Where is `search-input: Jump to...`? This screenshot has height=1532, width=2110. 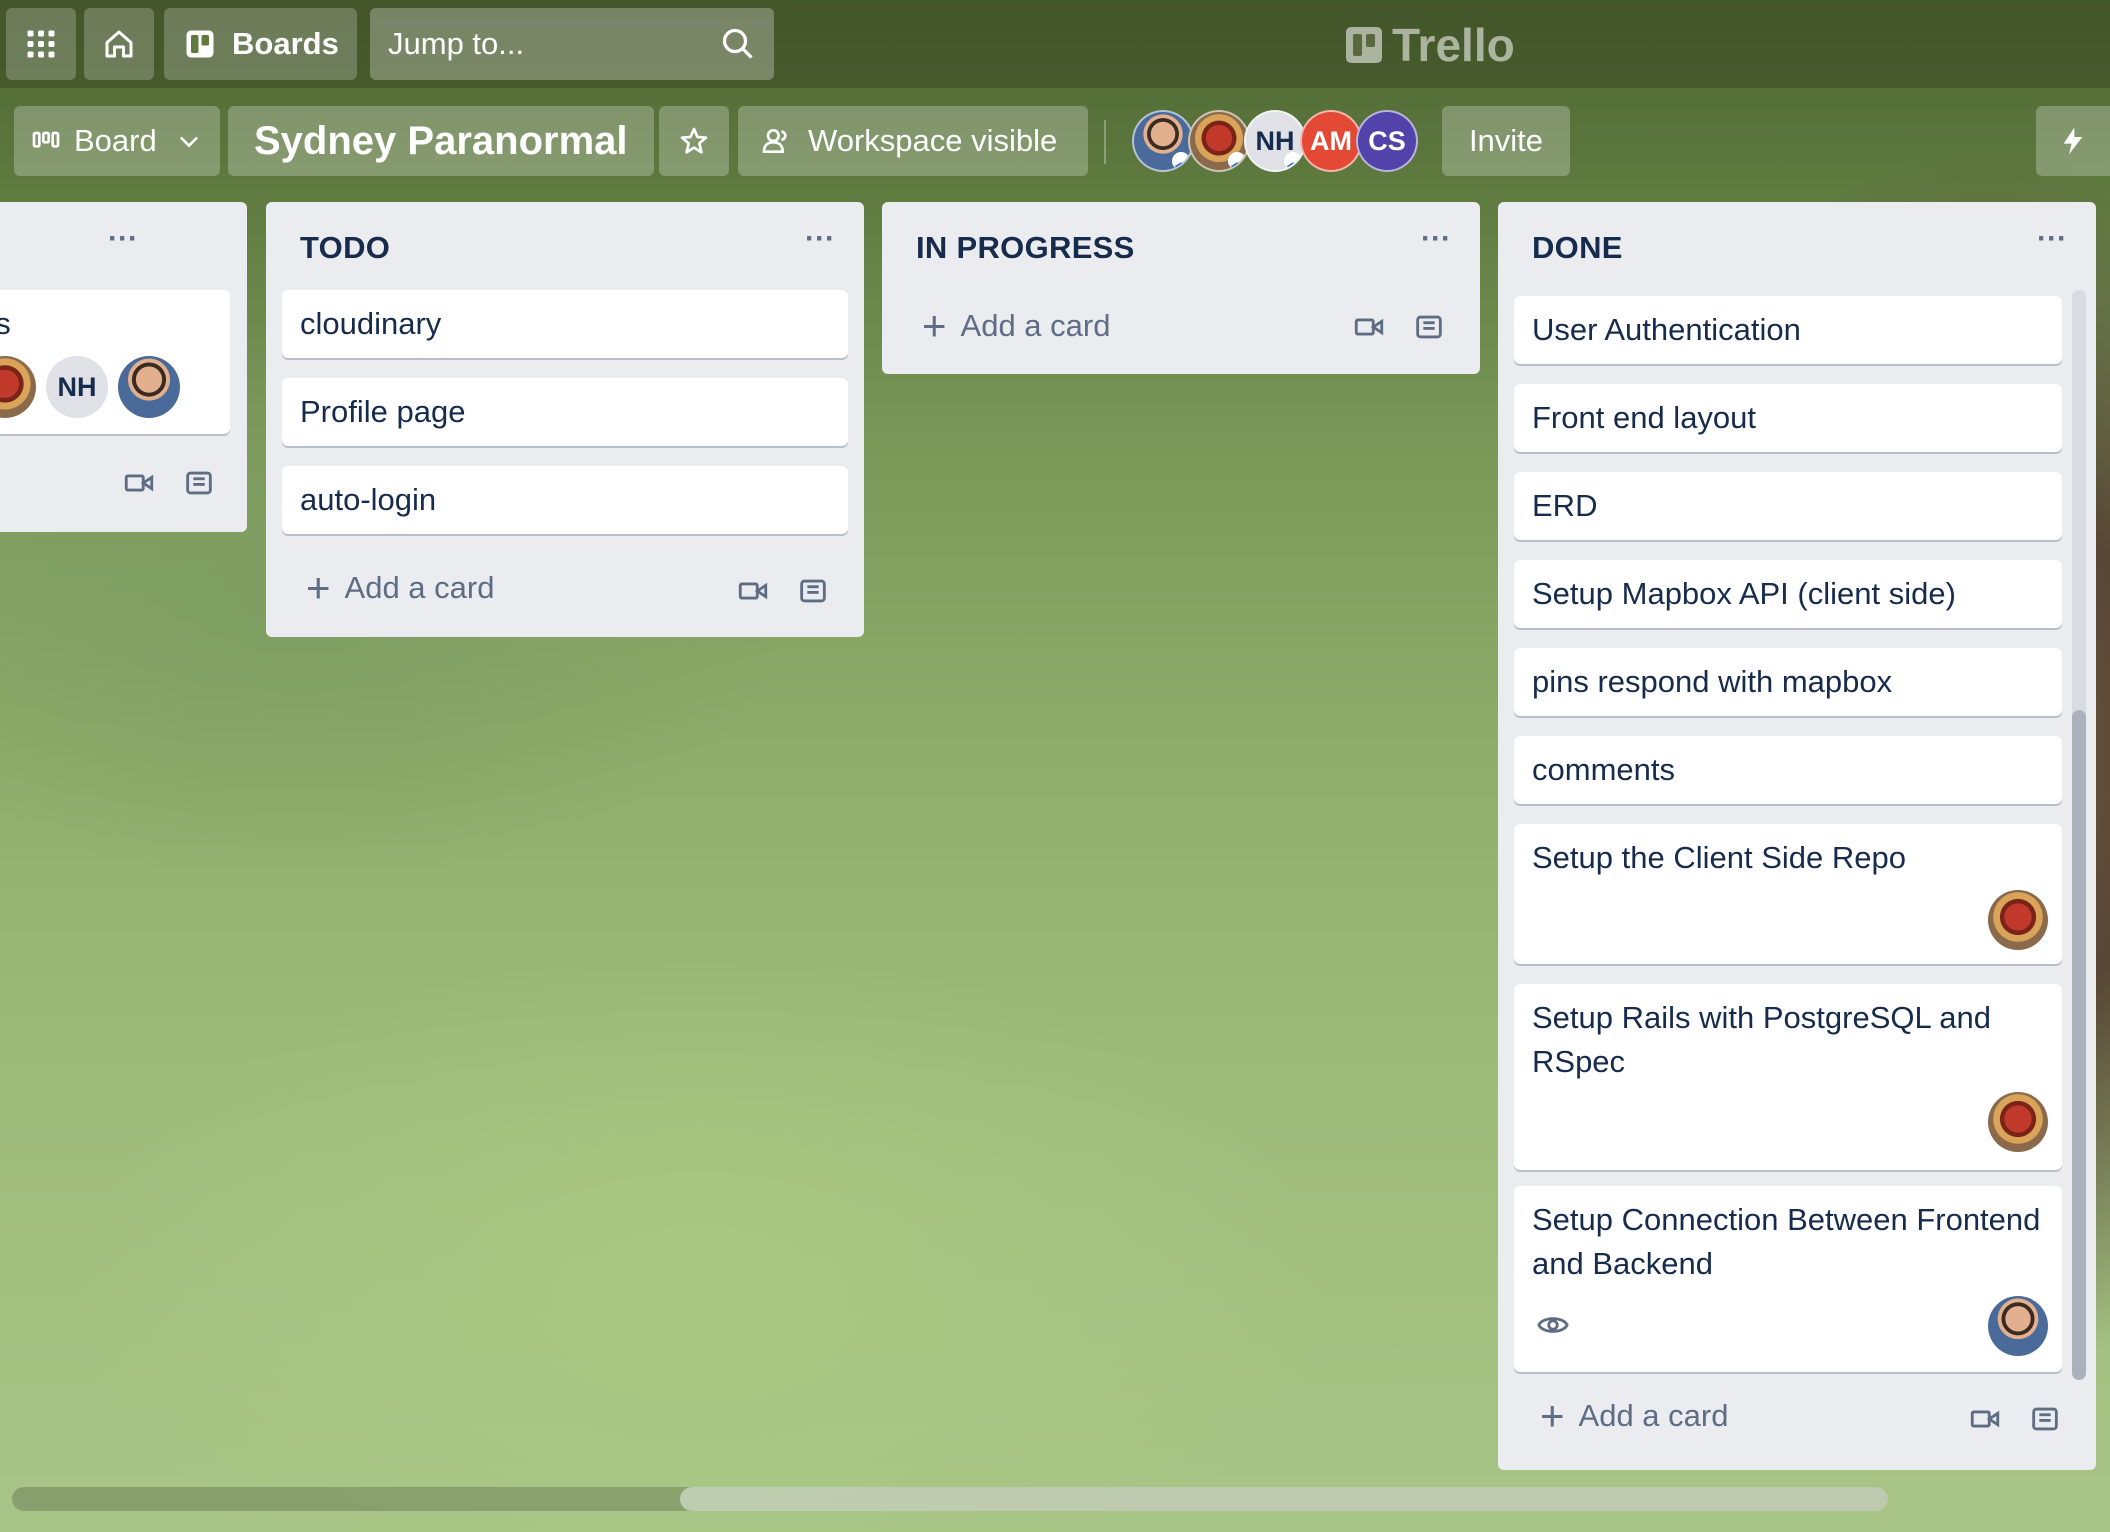
search-input: Jump to... is located at coordinates (572, 44).